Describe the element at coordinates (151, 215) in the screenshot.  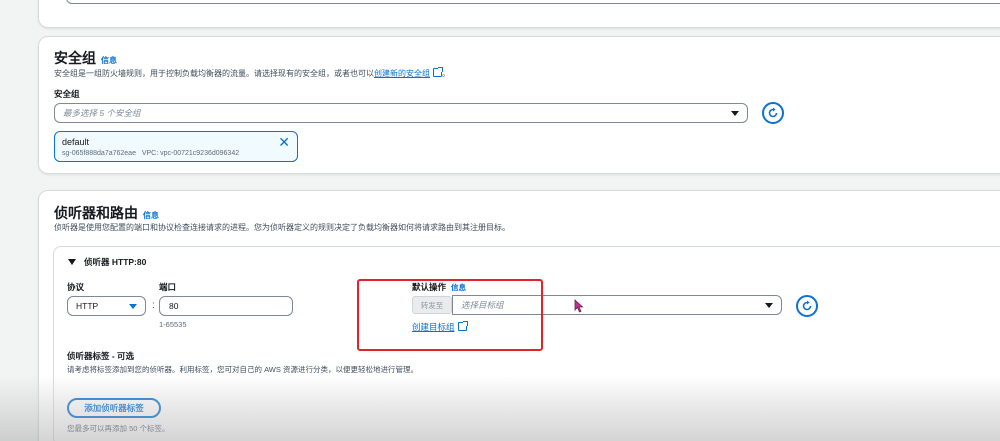
I see `listeners-info-link: 信息` at that location.